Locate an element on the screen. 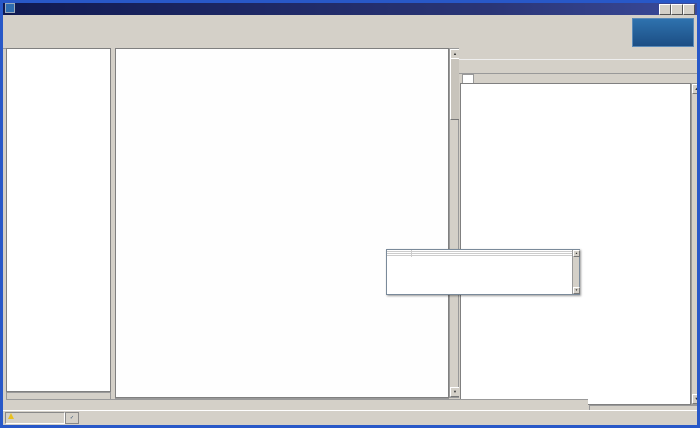 The width and height of the screenshot is (700, 428). attribute-authors-label is located at coordinates (399, 254).